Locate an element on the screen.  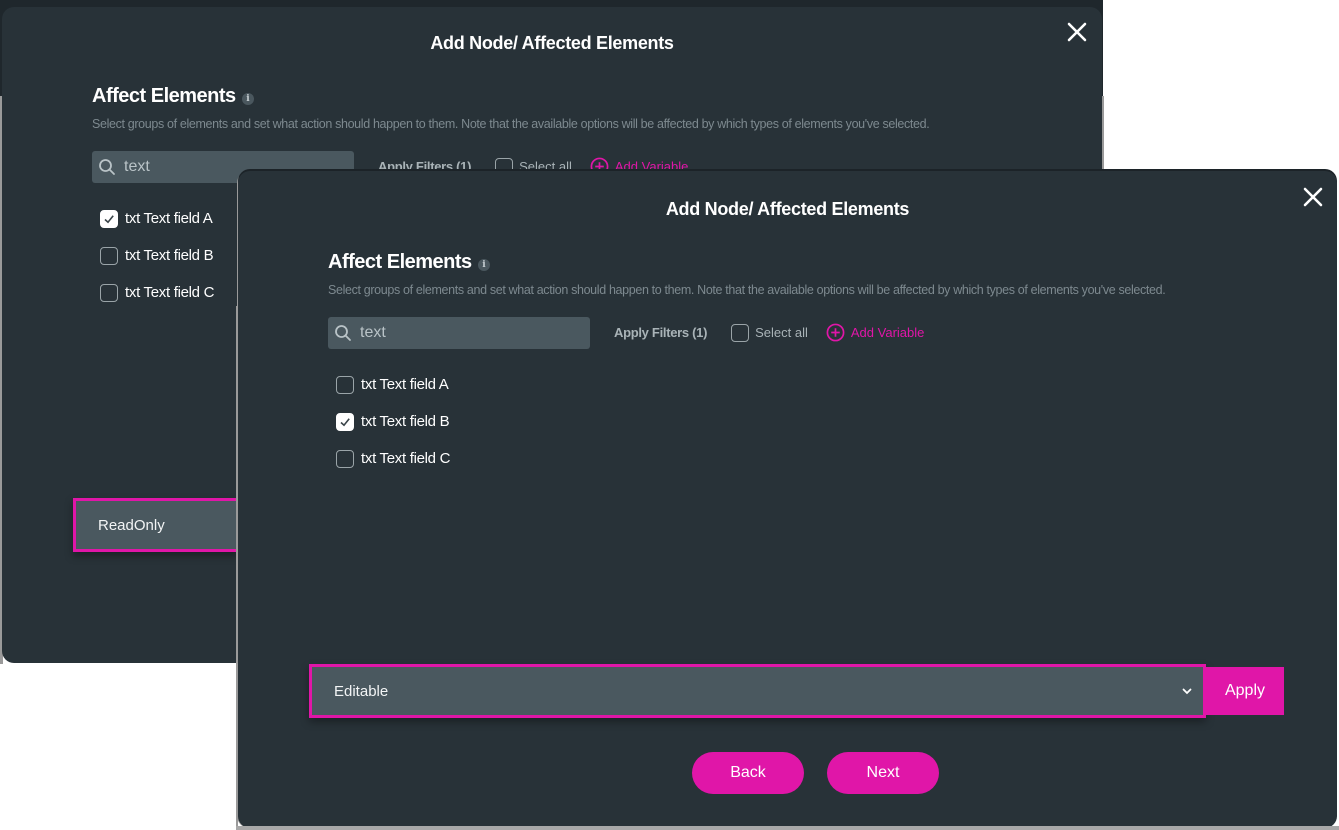
apply-filters-button: Apply Filters (1) is located at coordinates (660, 332).